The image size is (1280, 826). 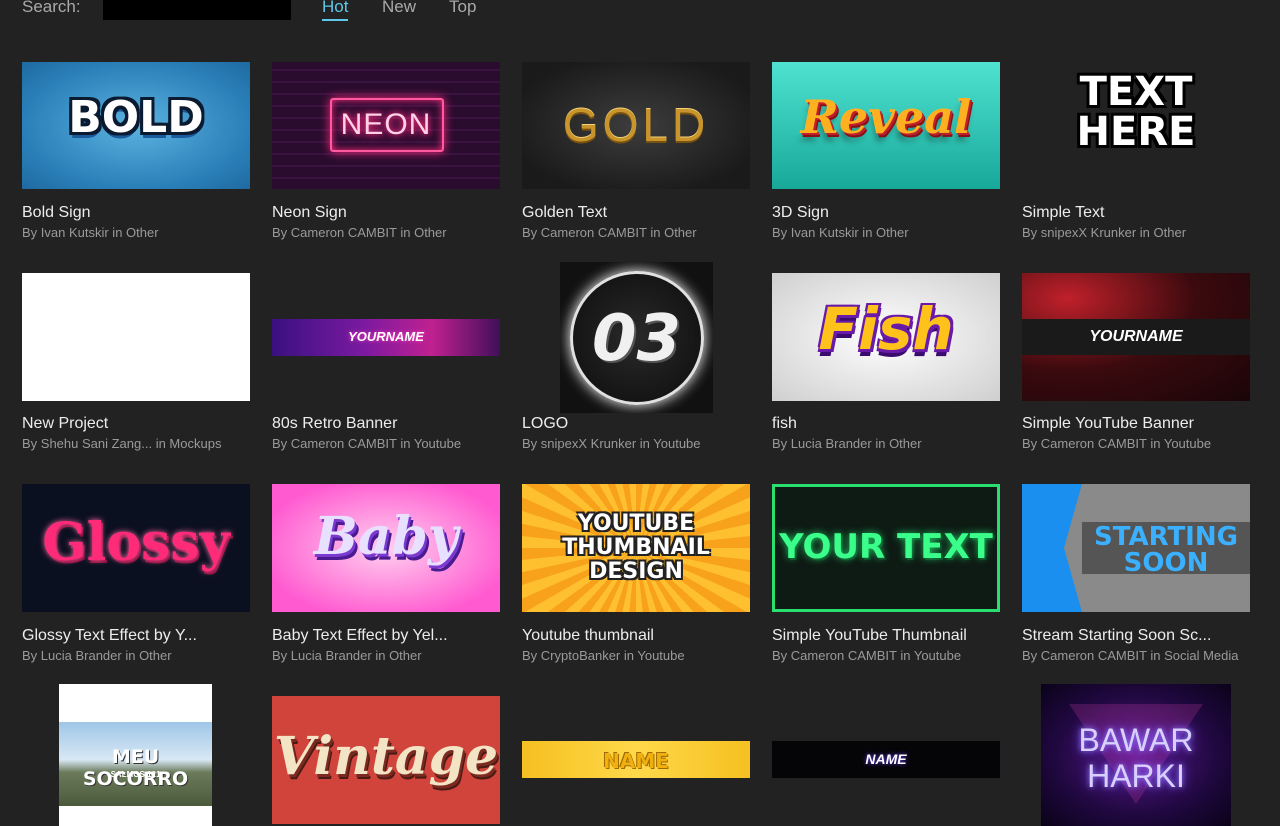 I want to click on thumb-text: BAWAR HARKI, so click(x=1136, y=758).